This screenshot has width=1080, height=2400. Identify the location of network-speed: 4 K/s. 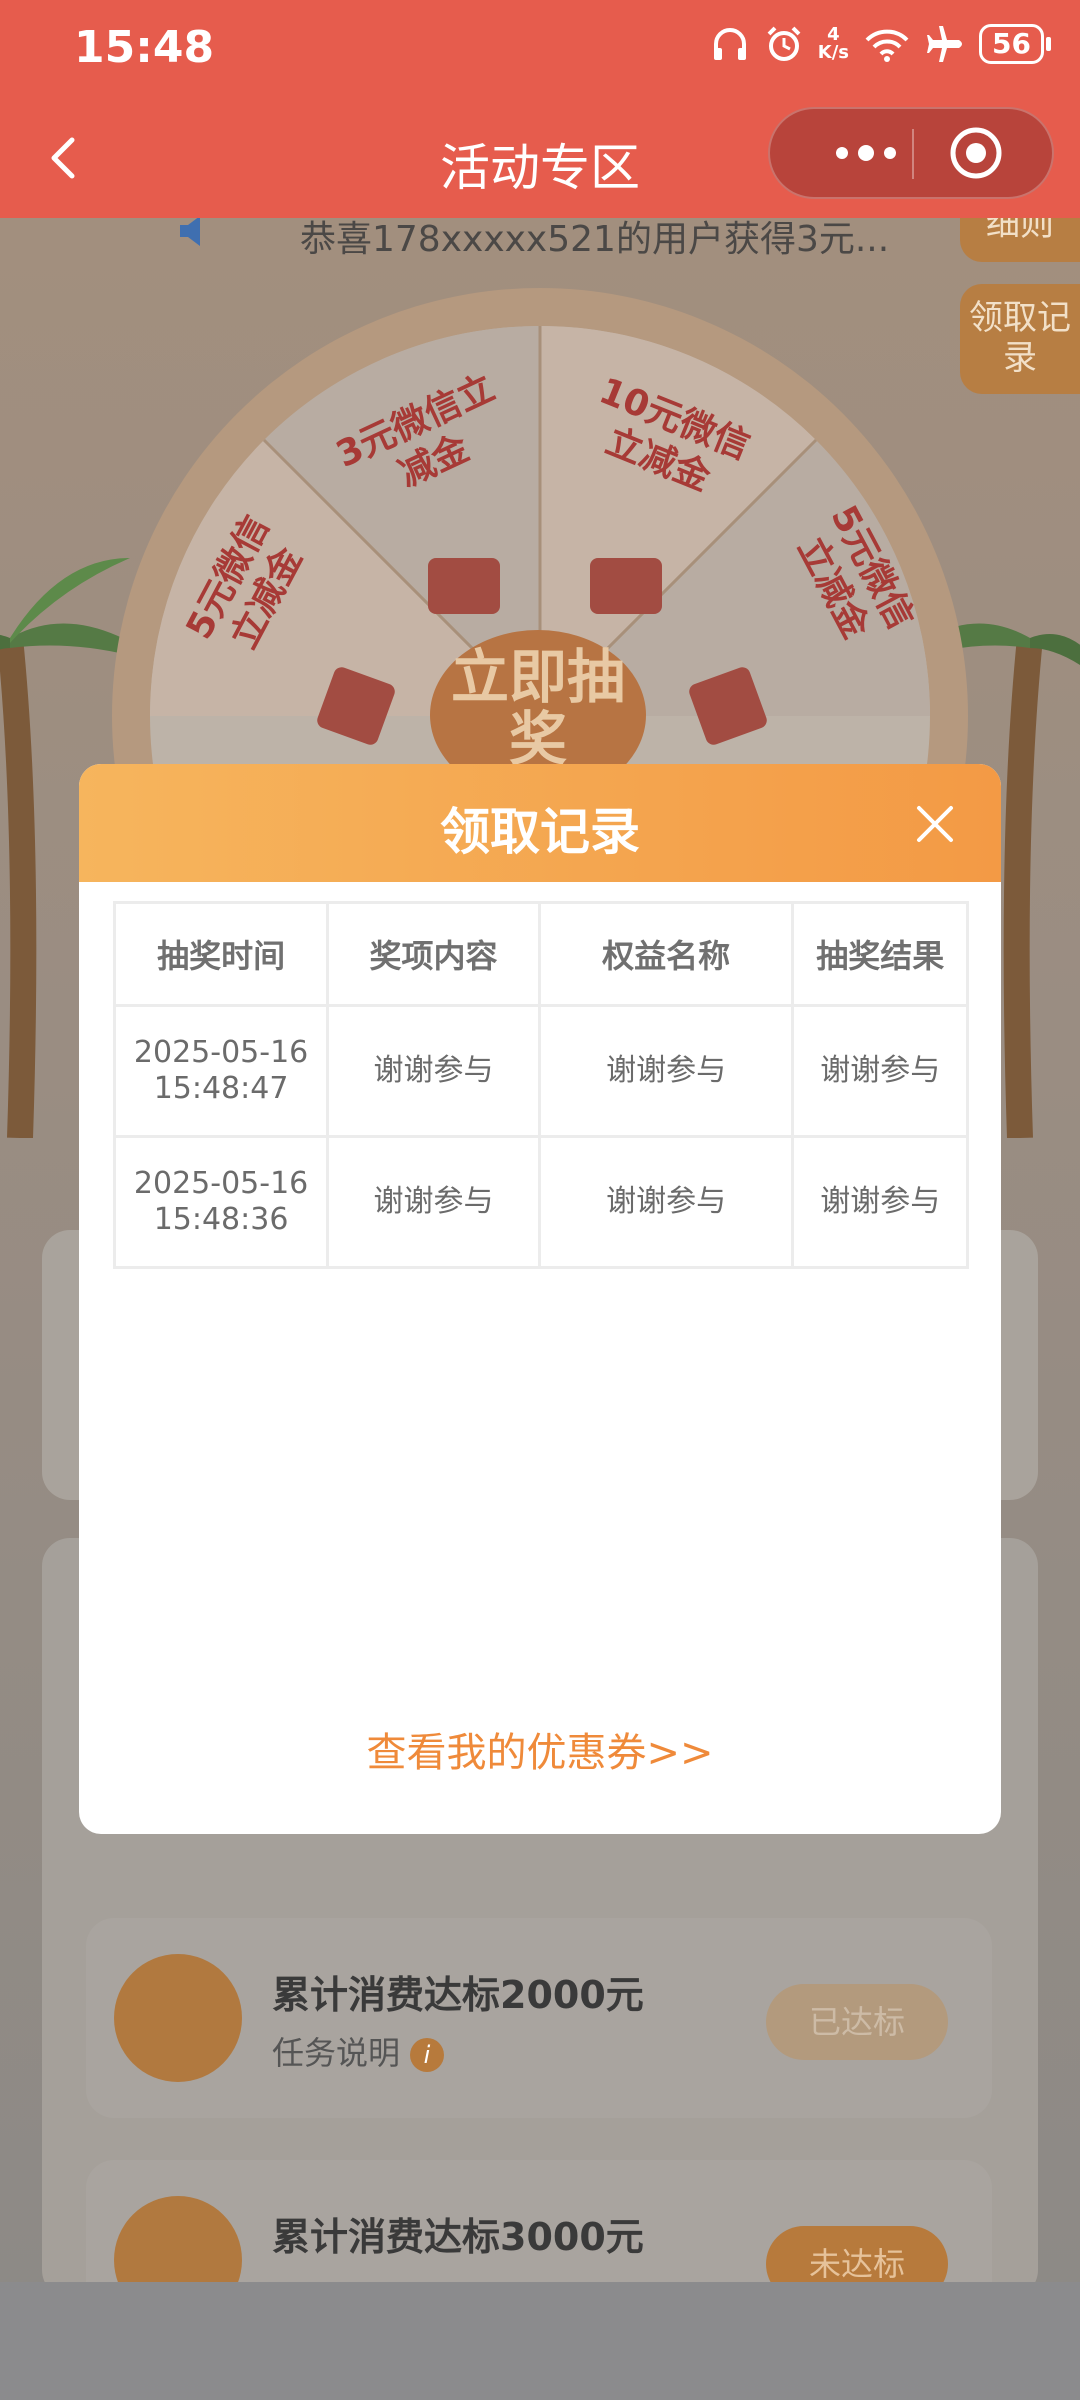
(833, 44).